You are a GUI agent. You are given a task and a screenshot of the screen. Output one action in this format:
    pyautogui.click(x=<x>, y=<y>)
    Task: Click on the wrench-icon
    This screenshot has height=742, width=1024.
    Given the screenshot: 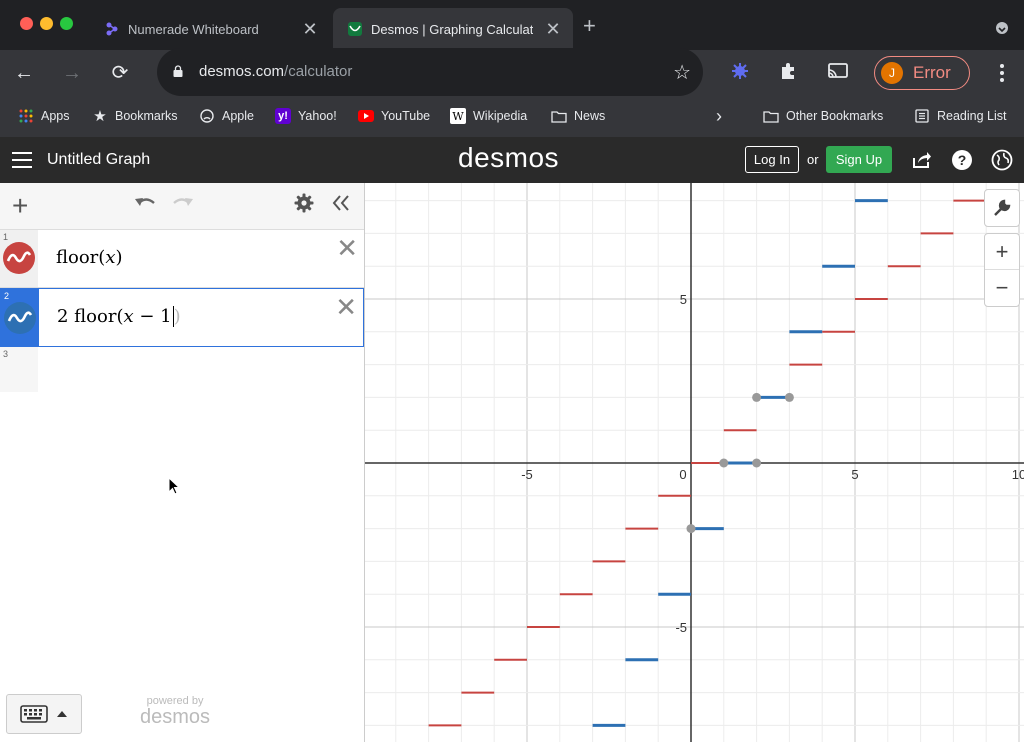 What is the action you would take?
    pyautogui.click(x=1002, y=208)
    